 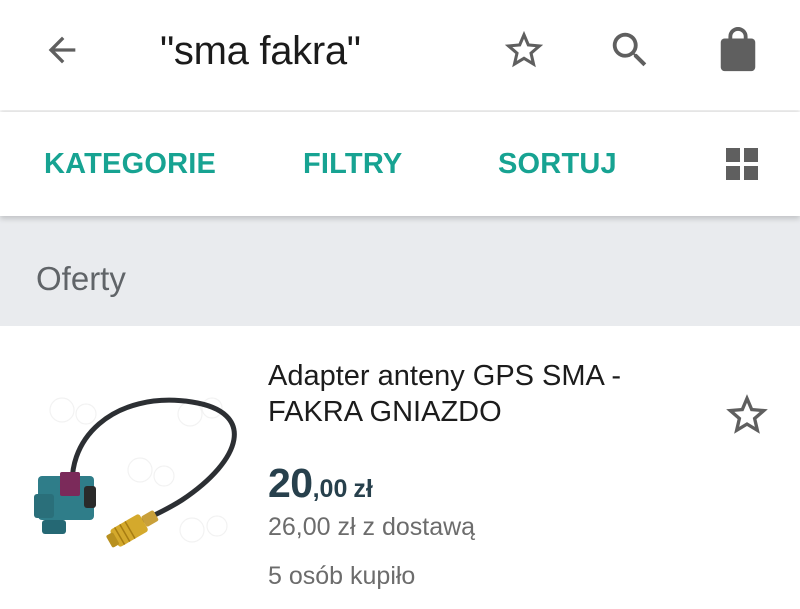 I want to click on search-icon, so click(x=629, y=49).